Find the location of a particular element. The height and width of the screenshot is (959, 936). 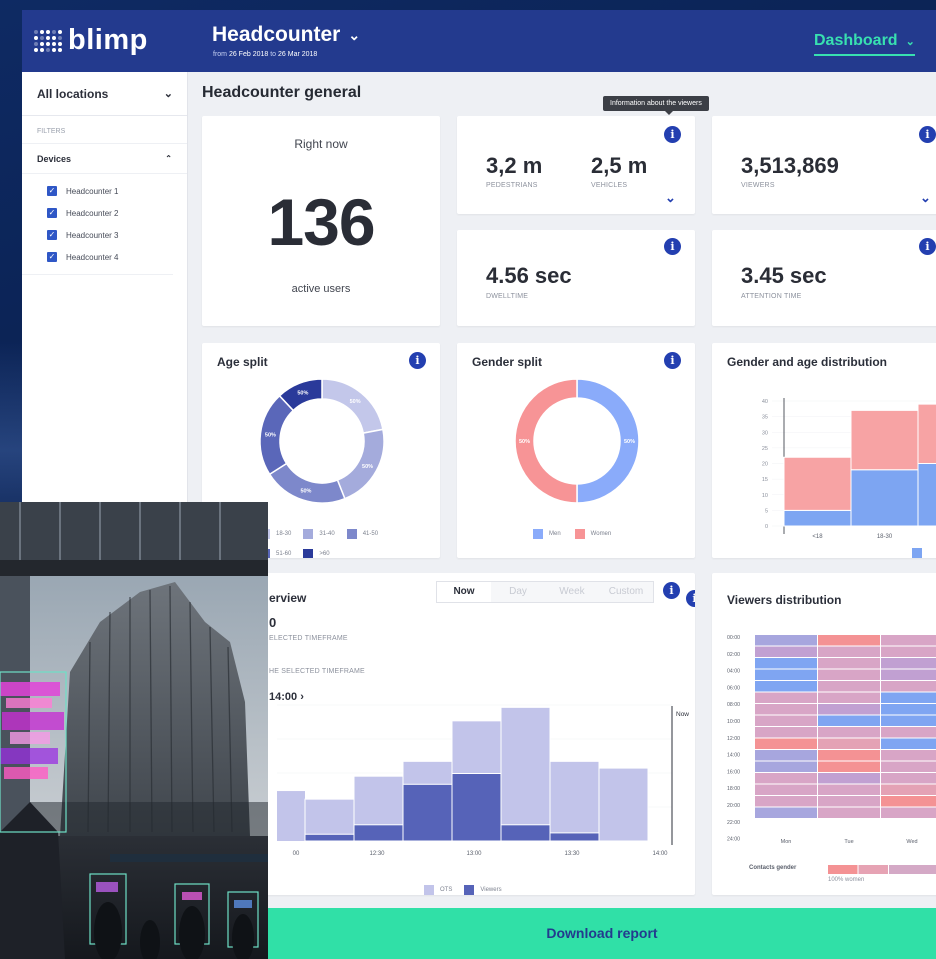

age-legend: 18-30 31-40 41-50 is located at coordinates (319, 534).